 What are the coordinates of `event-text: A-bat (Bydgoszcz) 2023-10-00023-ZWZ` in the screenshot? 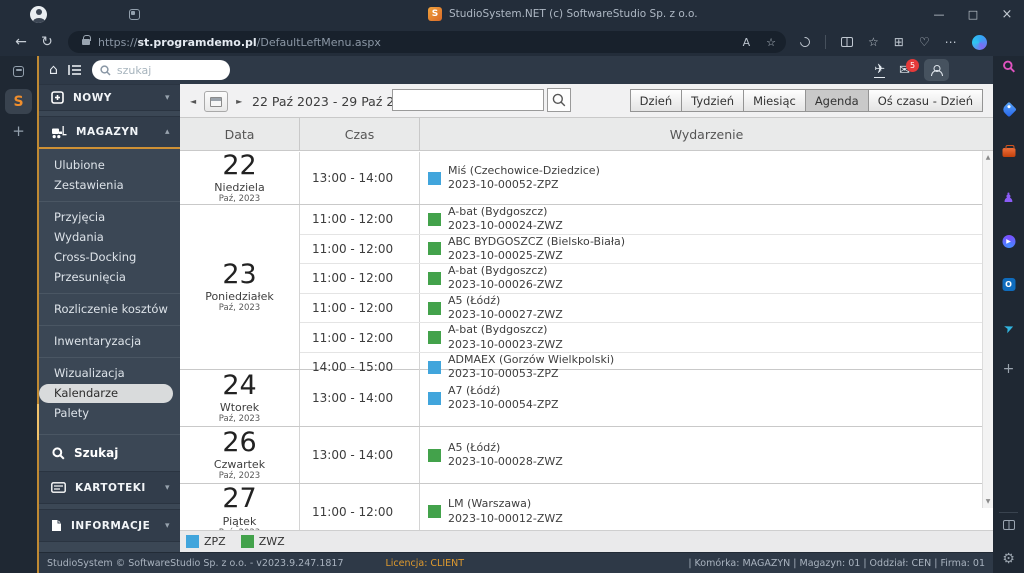 It's located at (505, 337).